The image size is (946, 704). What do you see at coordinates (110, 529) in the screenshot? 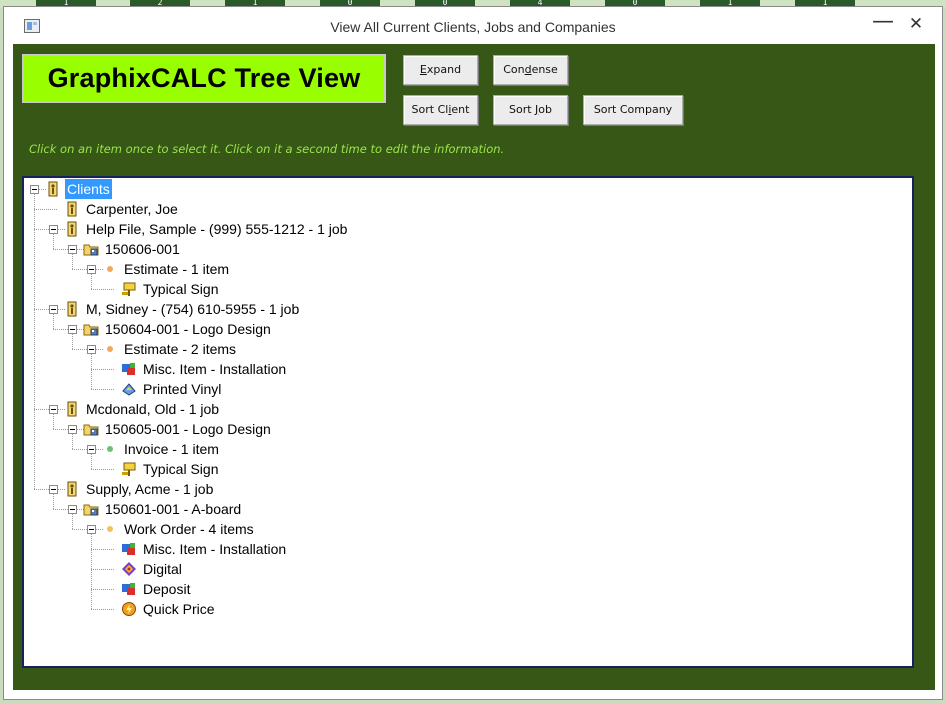
I see `workorder-dot-icon` at bounding box center [110, 529].